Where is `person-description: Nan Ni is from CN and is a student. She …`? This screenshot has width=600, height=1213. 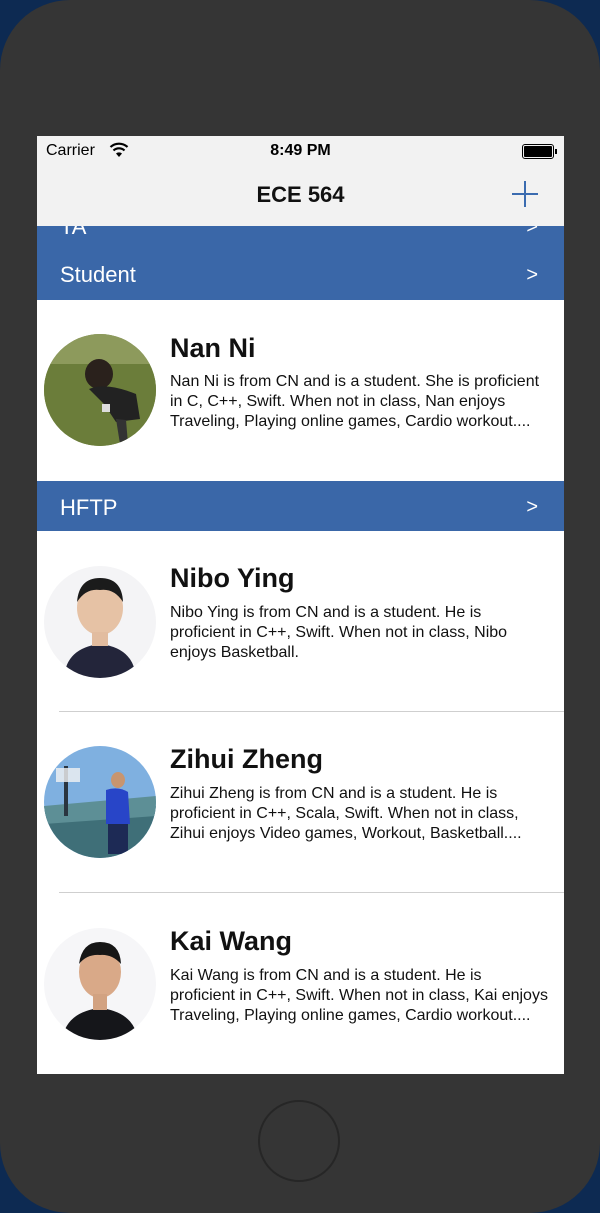 person-description: Nan Ni is from CN and is a student. She … is located at coordinates (355, 401).